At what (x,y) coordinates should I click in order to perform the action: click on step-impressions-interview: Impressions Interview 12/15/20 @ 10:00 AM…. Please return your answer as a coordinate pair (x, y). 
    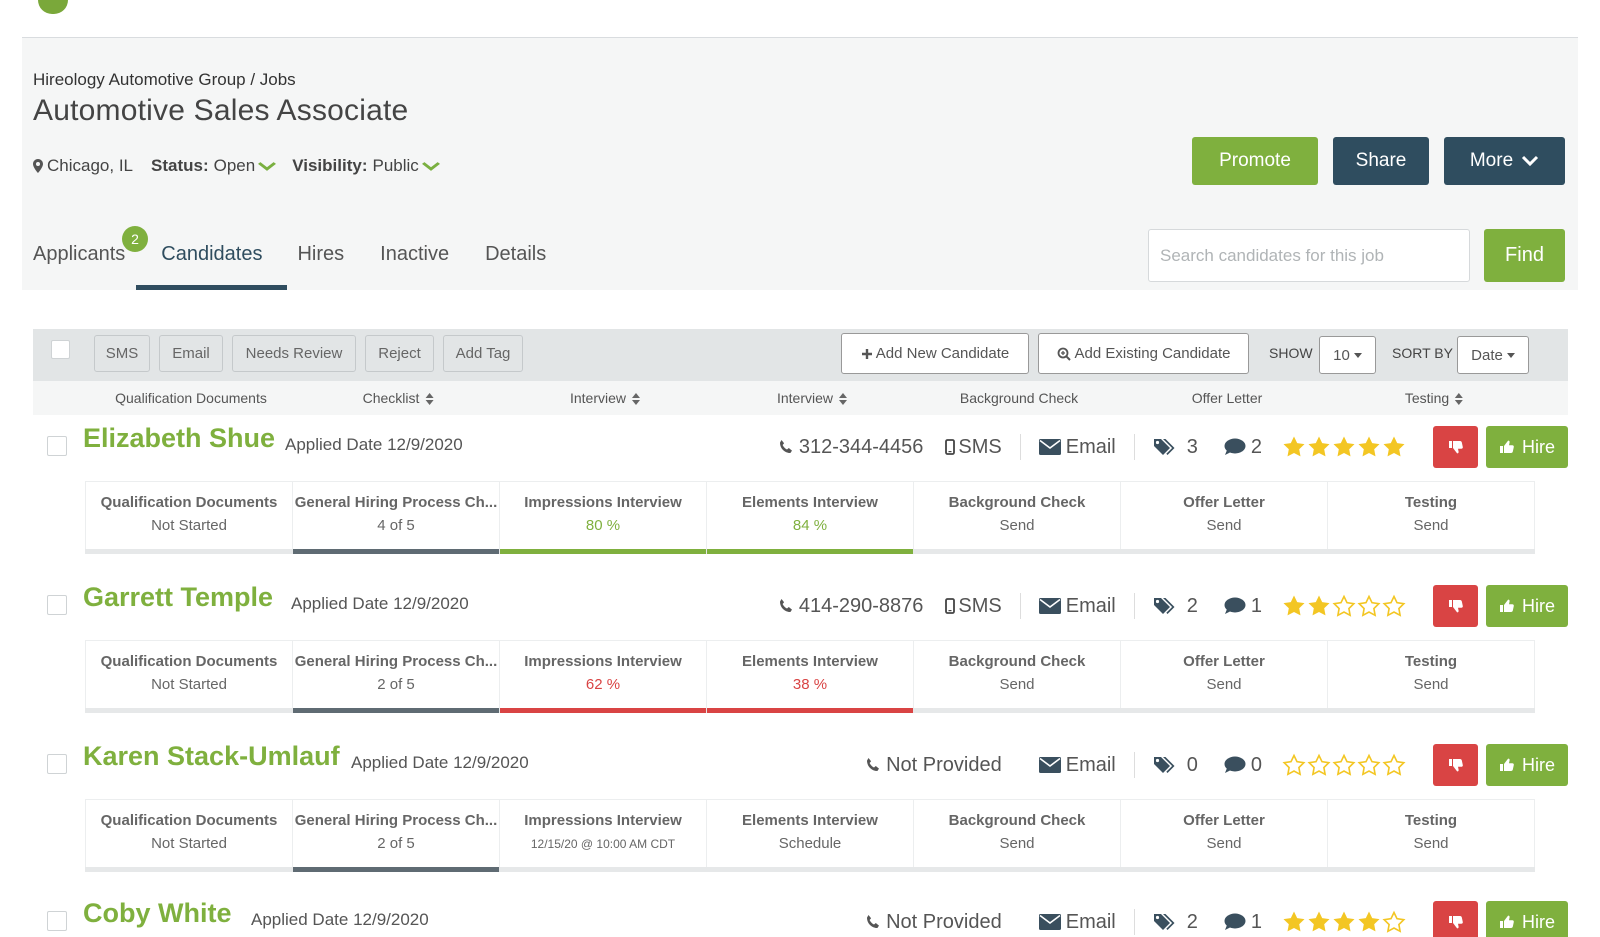
    Looking at the image, I should click on (603, 833).